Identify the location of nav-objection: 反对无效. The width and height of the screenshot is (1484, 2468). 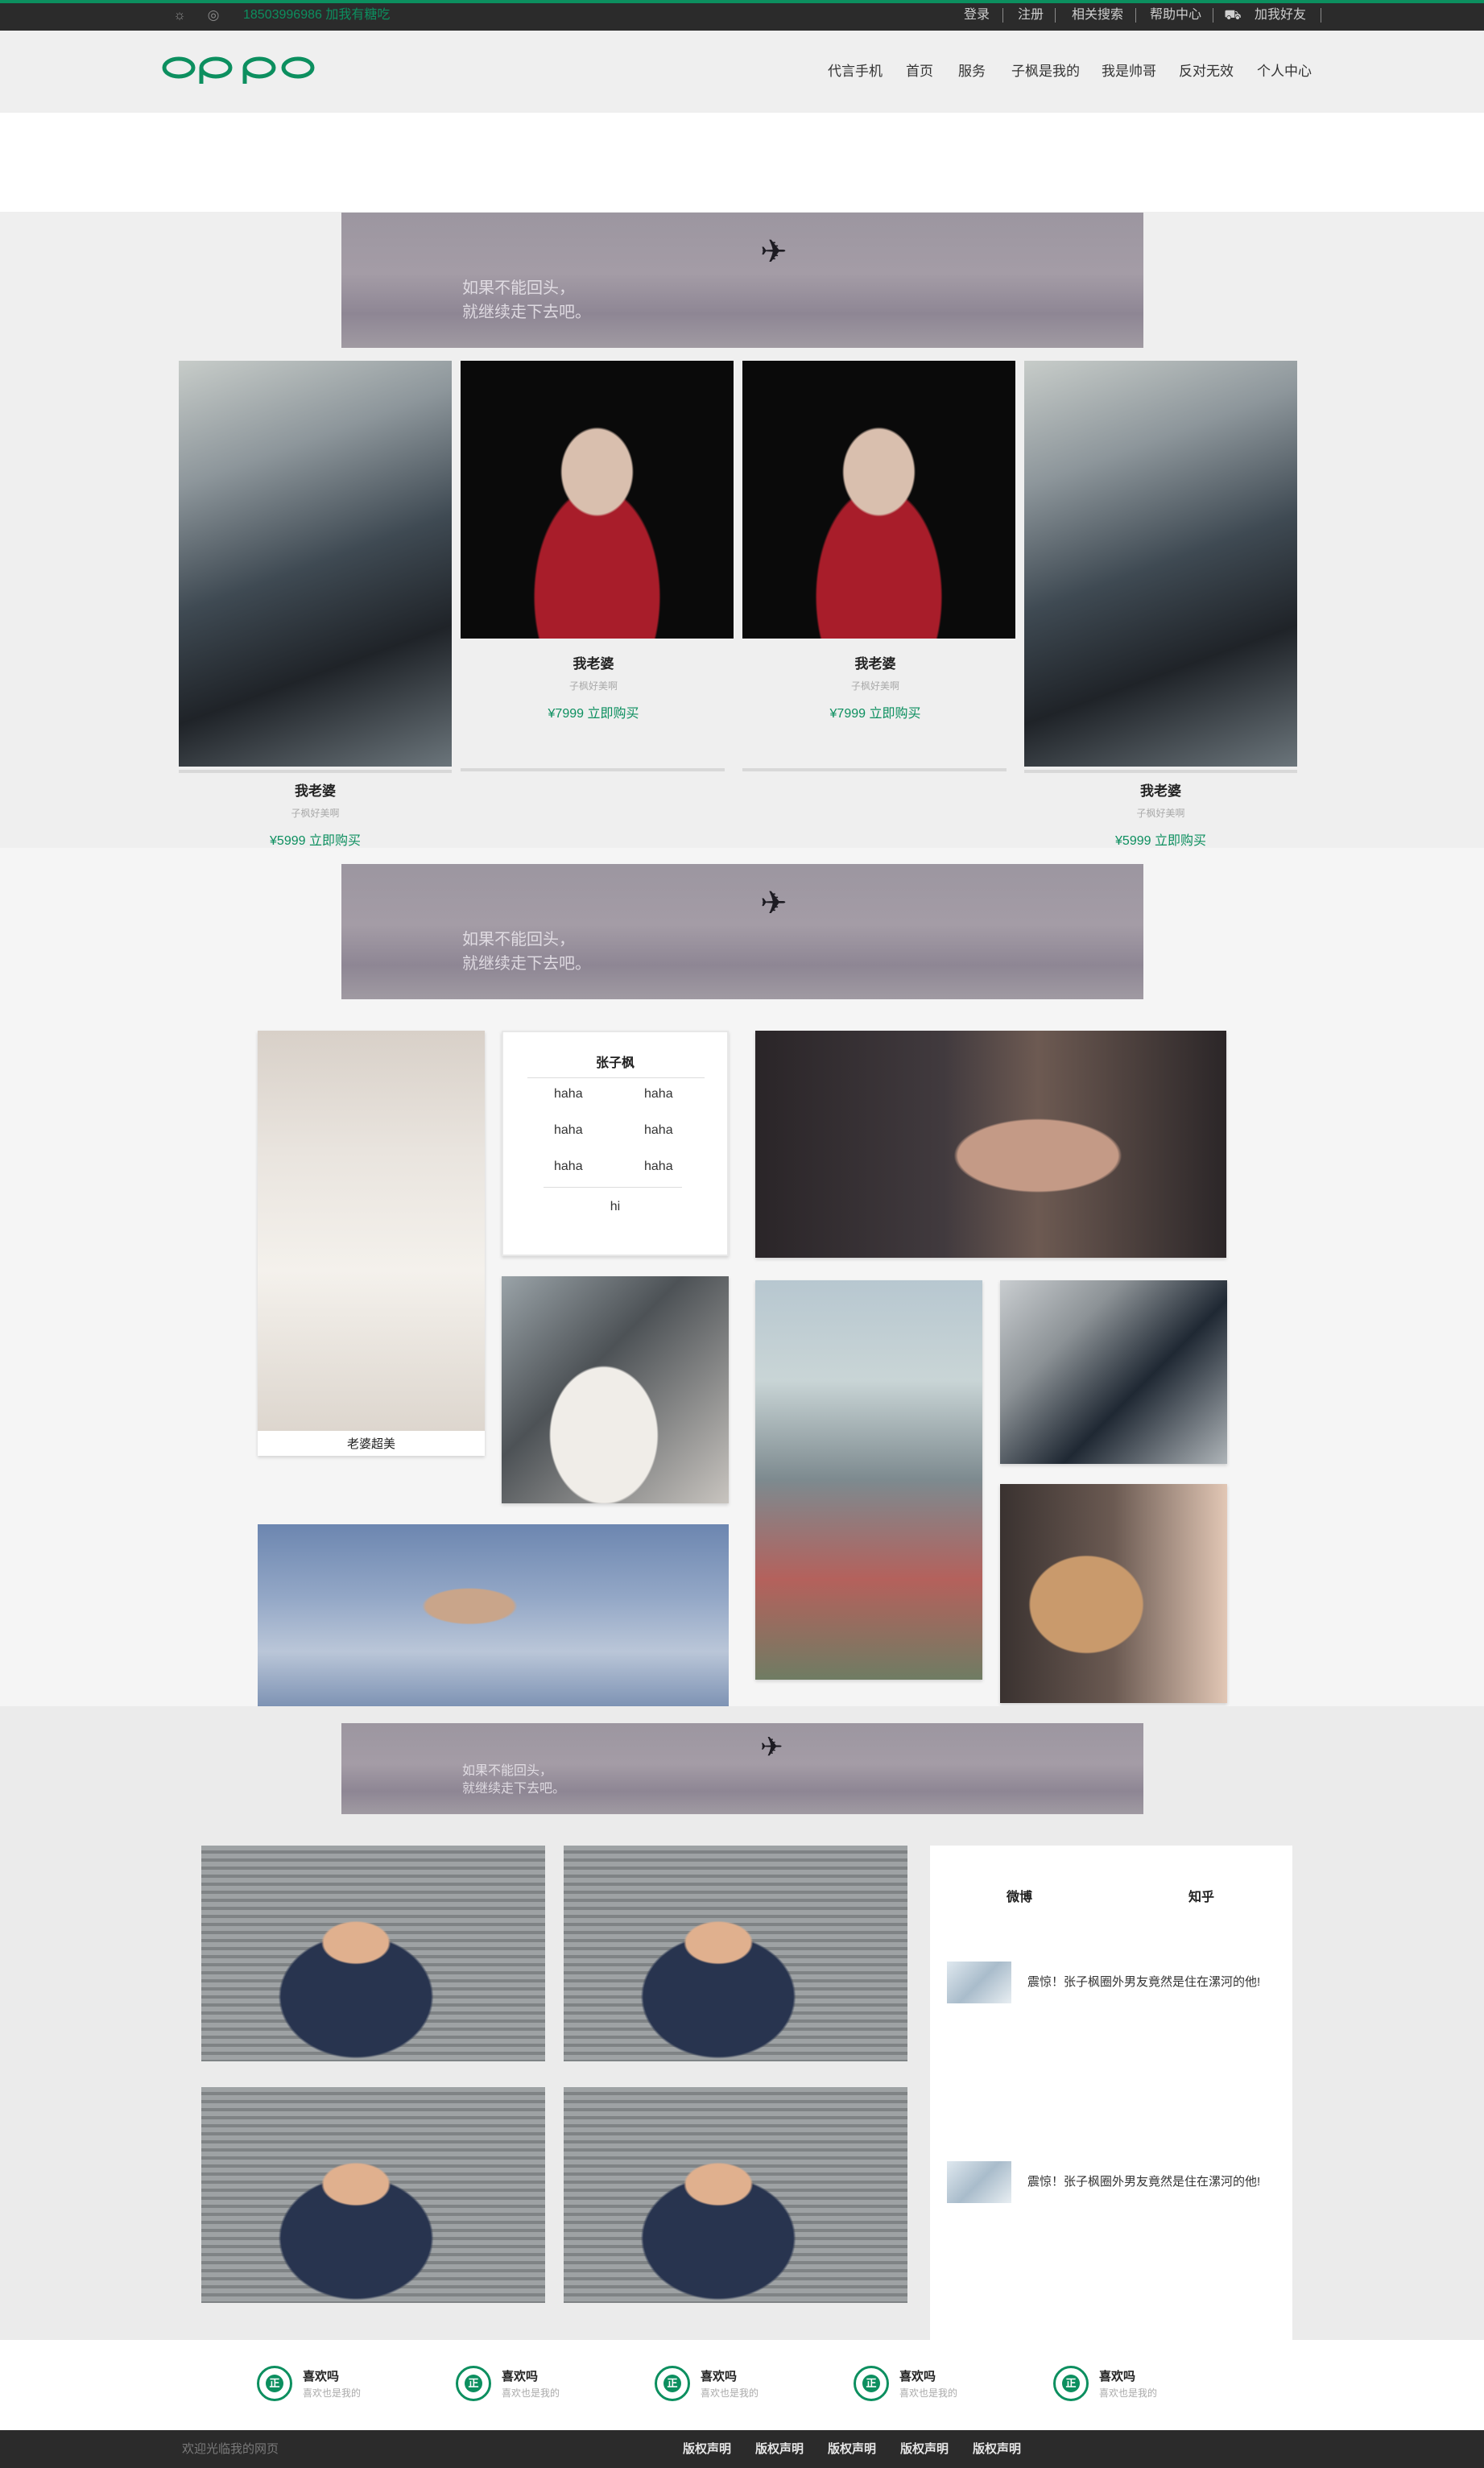
(1206, 71).